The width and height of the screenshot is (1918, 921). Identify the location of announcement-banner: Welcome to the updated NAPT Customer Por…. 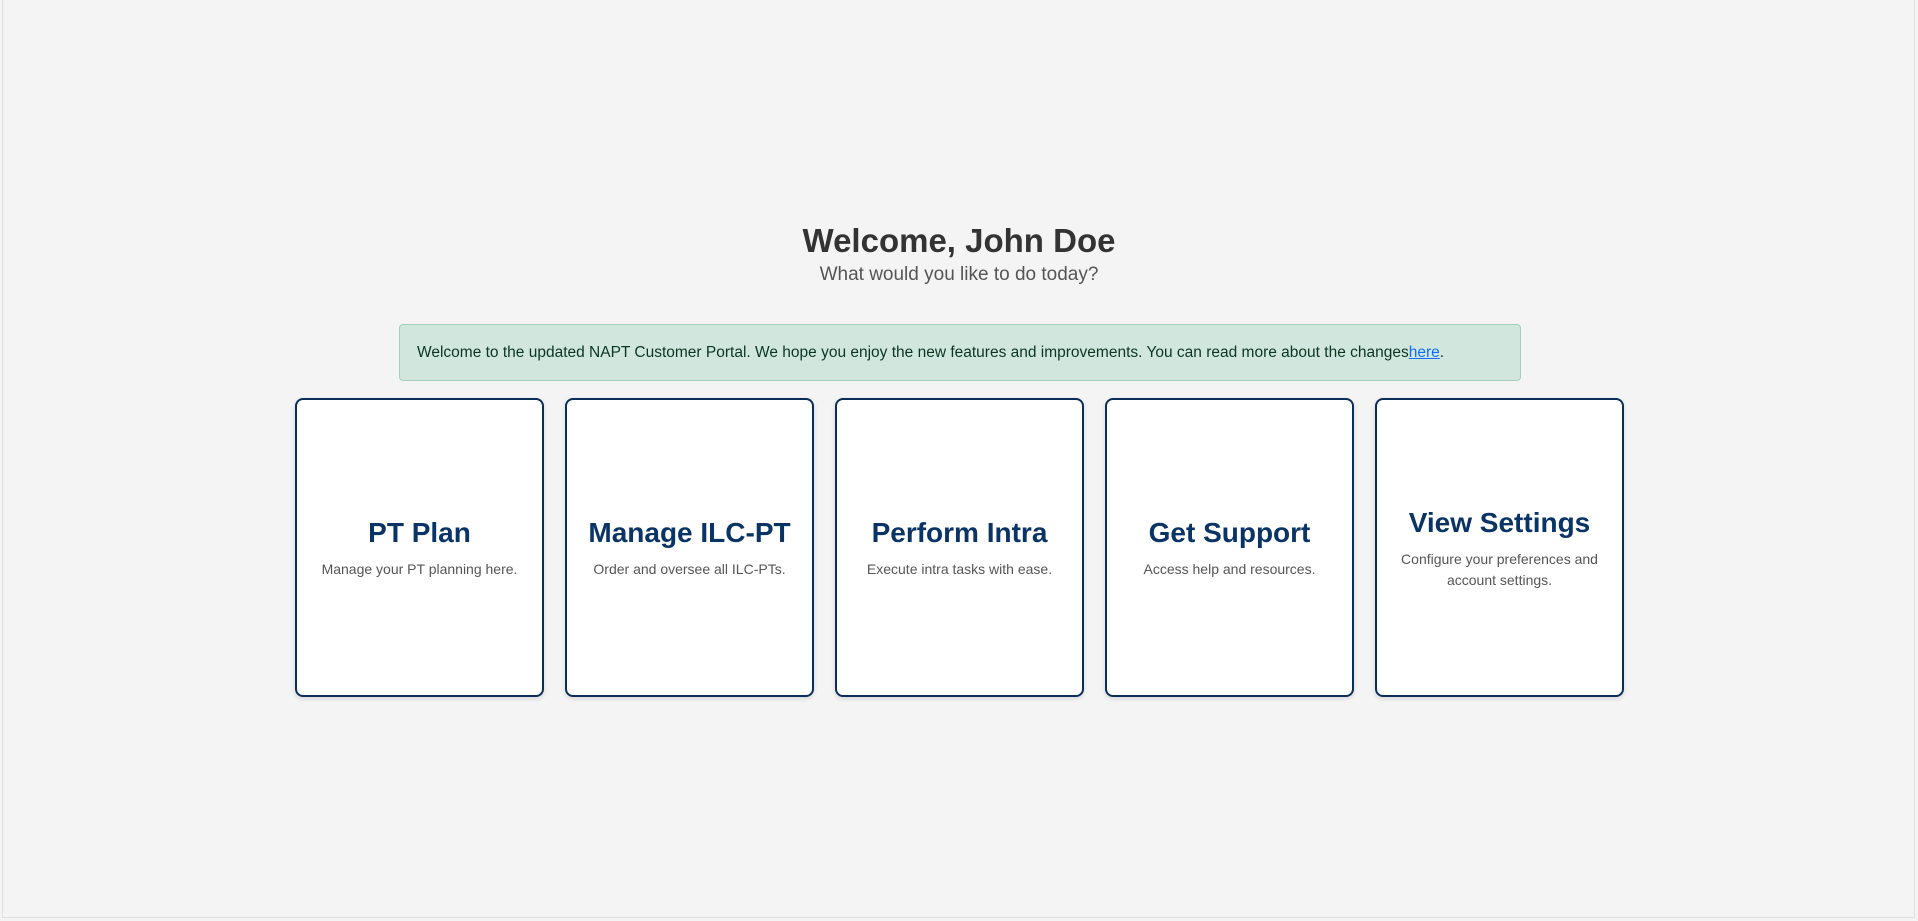
(960, 352).